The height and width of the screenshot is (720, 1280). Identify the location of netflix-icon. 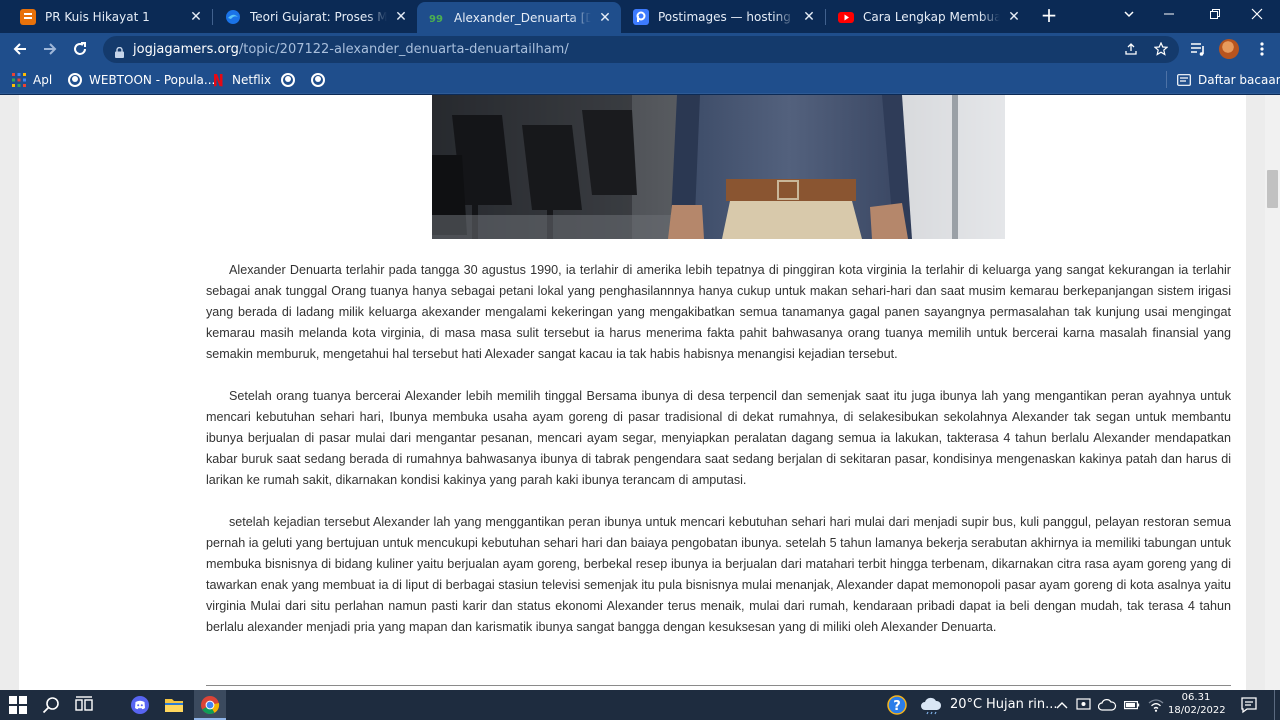
(218, 80).